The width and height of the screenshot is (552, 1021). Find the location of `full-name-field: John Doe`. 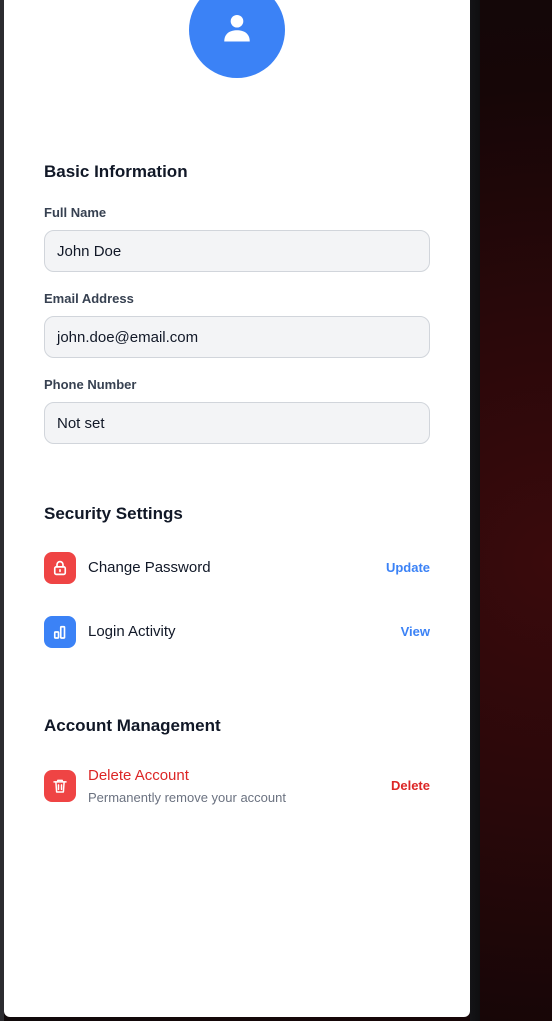

full-name-field: John Doe is located at coordinates (237, 251).